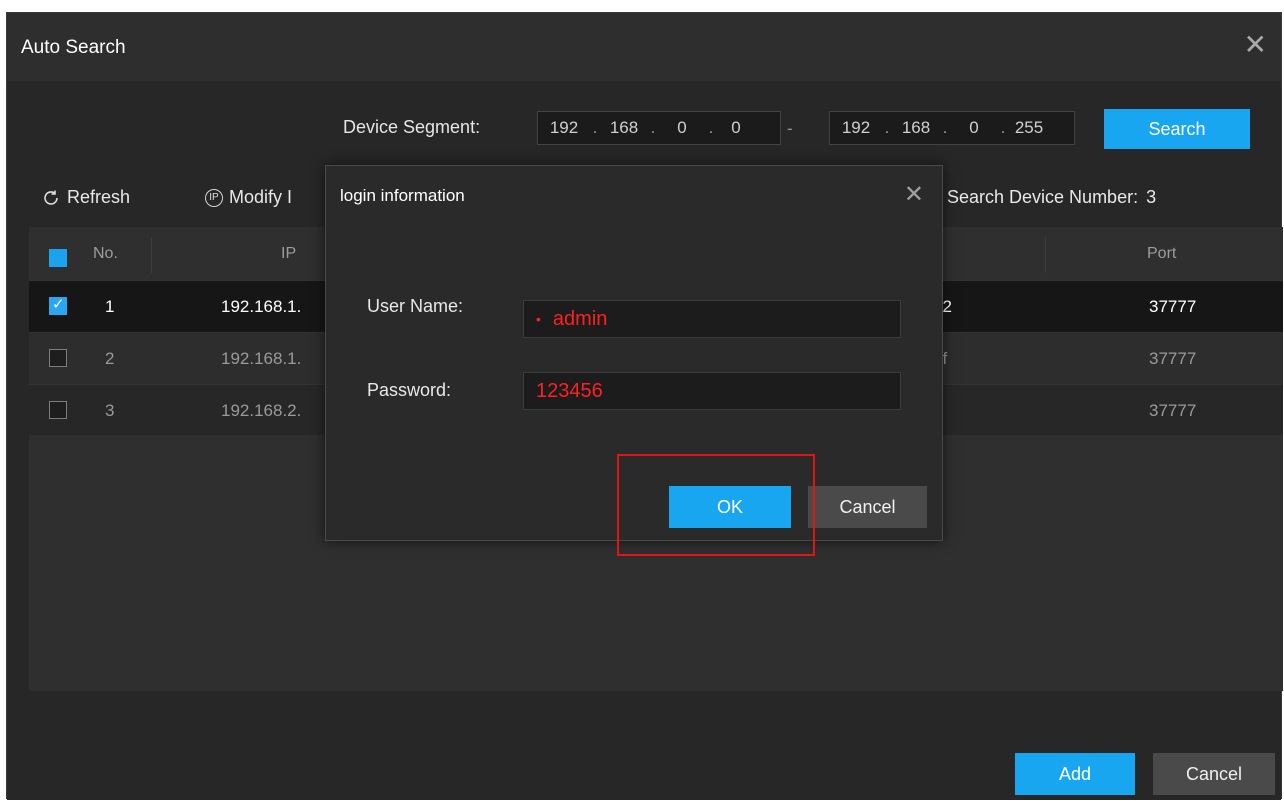 The height and width of the screenshot is (801, 1284). What do you see at coordinates (289, 253) in the screenshot?
I see `header-ip: IP` at bounding box center [289, 253].